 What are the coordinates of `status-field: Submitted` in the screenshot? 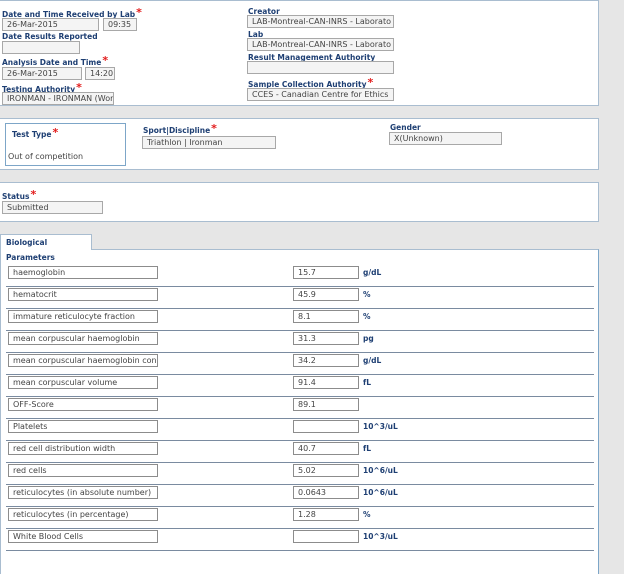 It's located at (52, 207).